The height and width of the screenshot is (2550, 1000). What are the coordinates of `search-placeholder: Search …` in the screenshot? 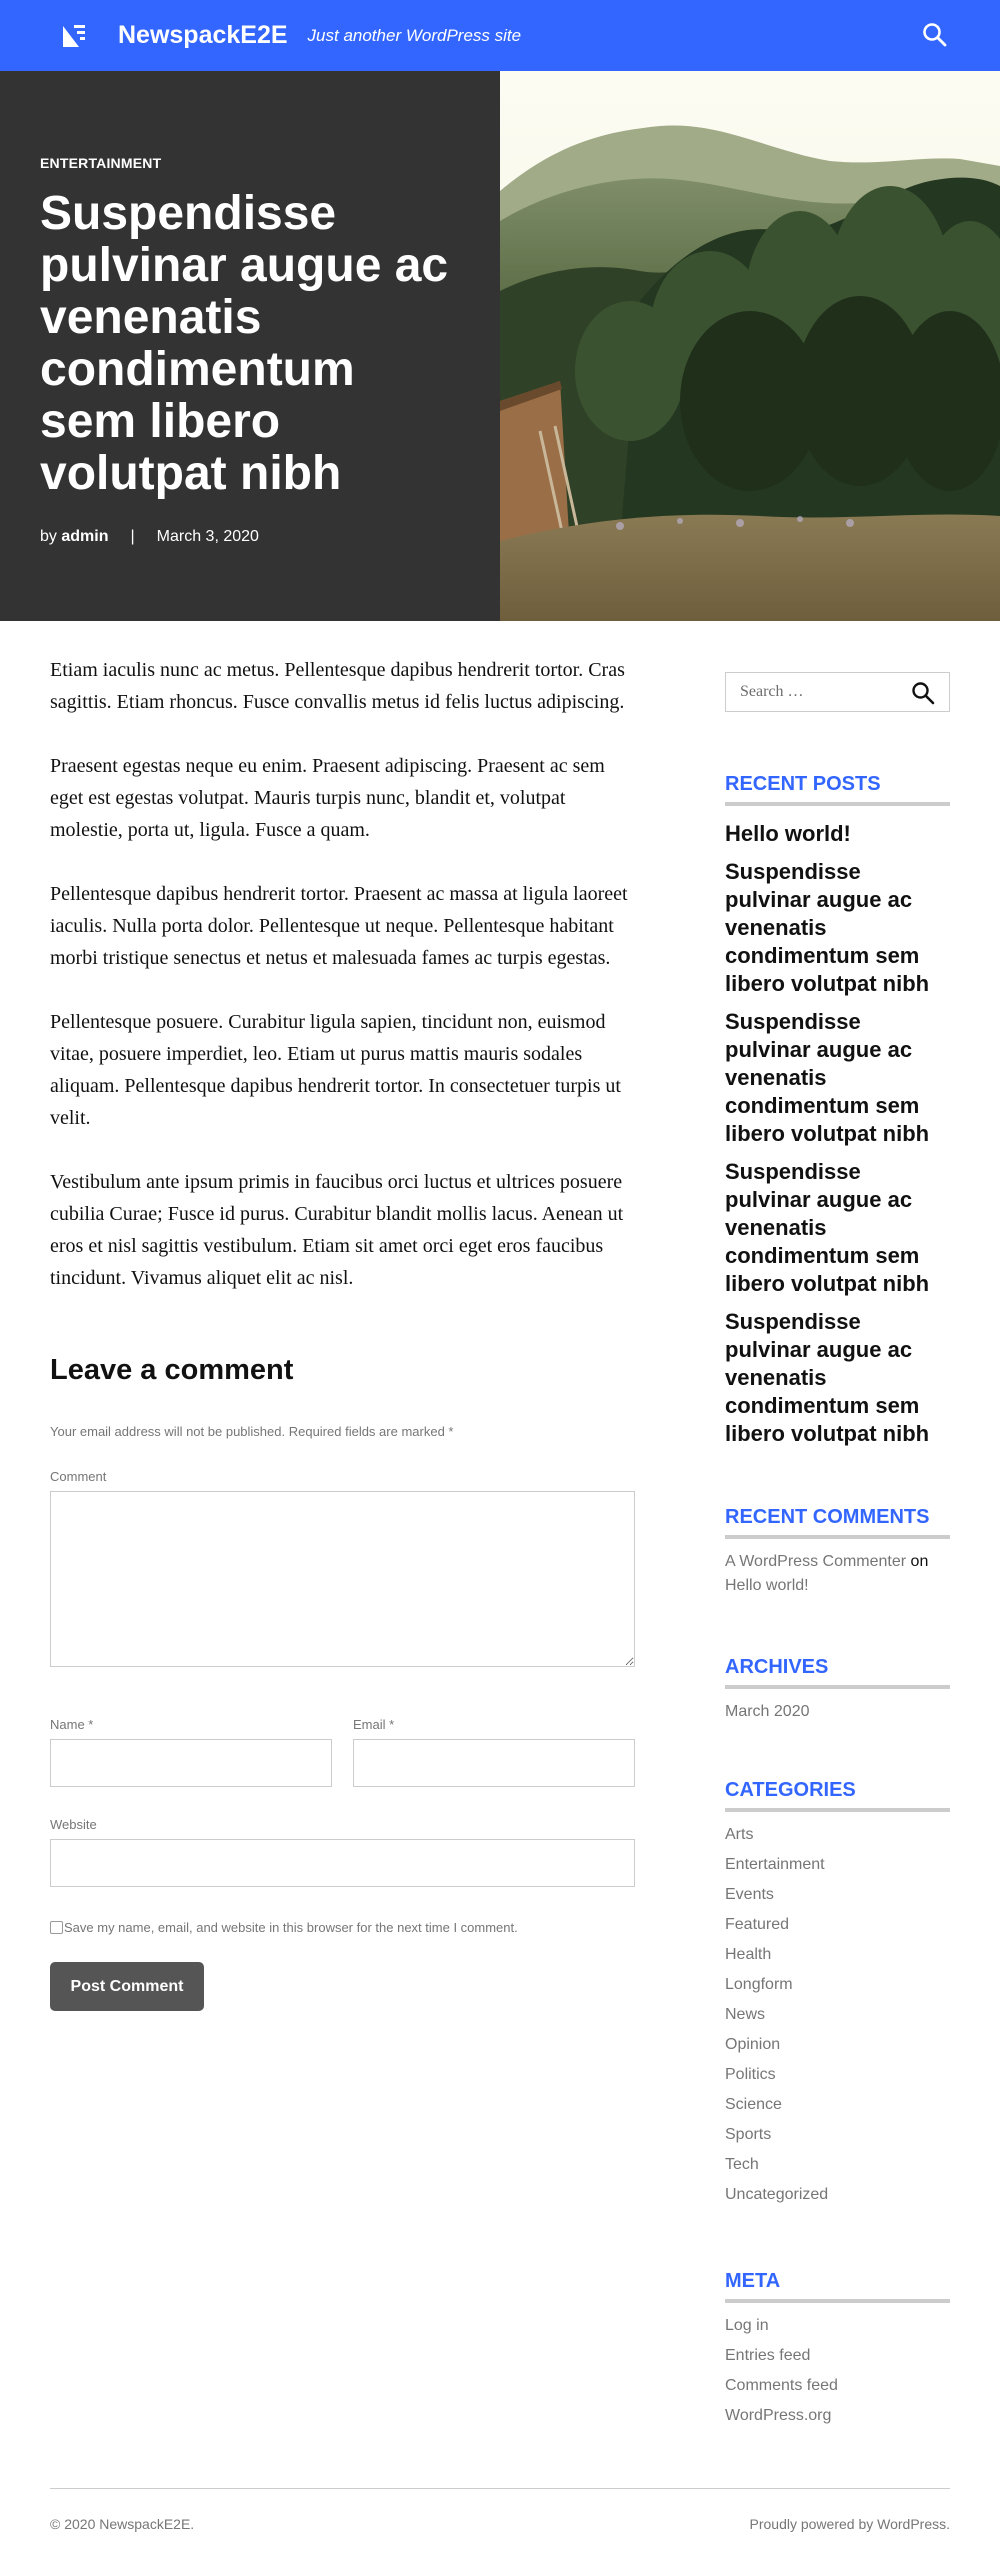 It's located at (772, 691).